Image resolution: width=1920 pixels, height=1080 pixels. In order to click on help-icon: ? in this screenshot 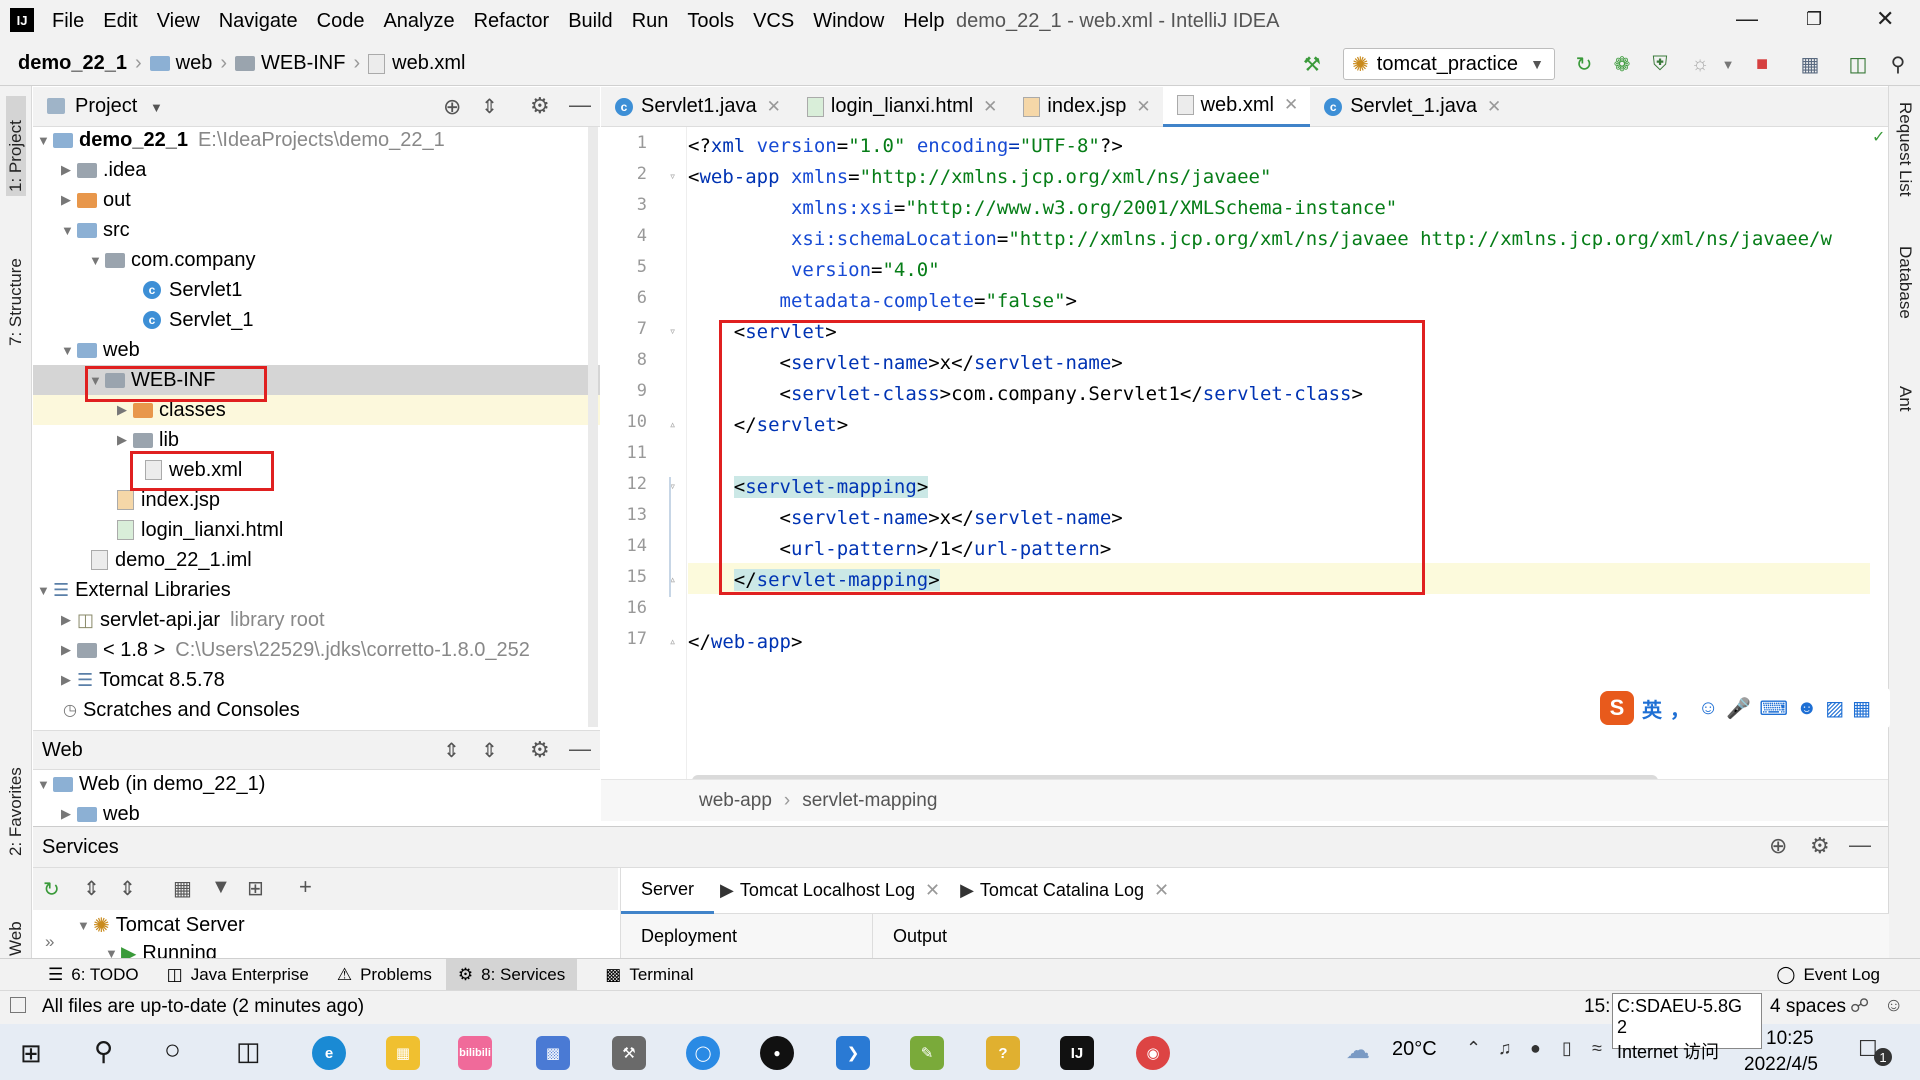, I will do `click(1003, 1053)`.